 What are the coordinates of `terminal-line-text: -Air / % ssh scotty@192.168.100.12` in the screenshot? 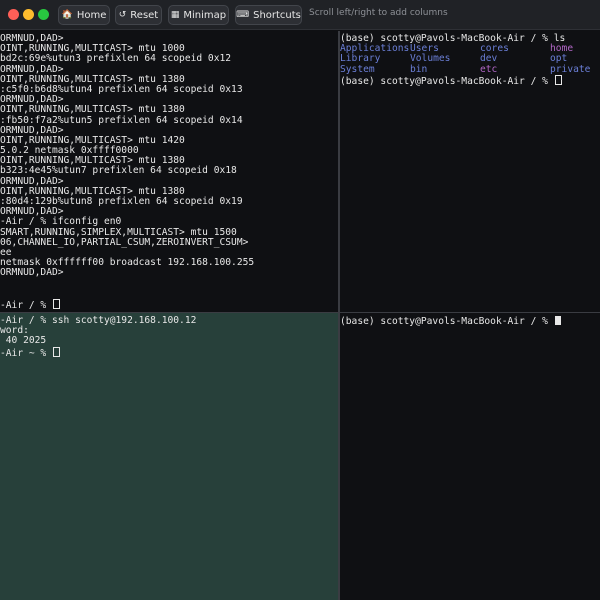 It's located at (98, 320).